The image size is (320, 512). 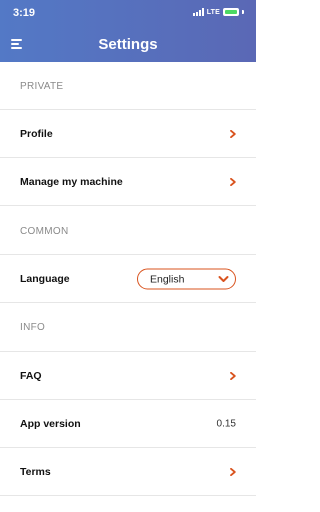 What do you see at coordinates (231, 12) in the screenshot?
I see `battery-icon` at bounding box center [231, 12].